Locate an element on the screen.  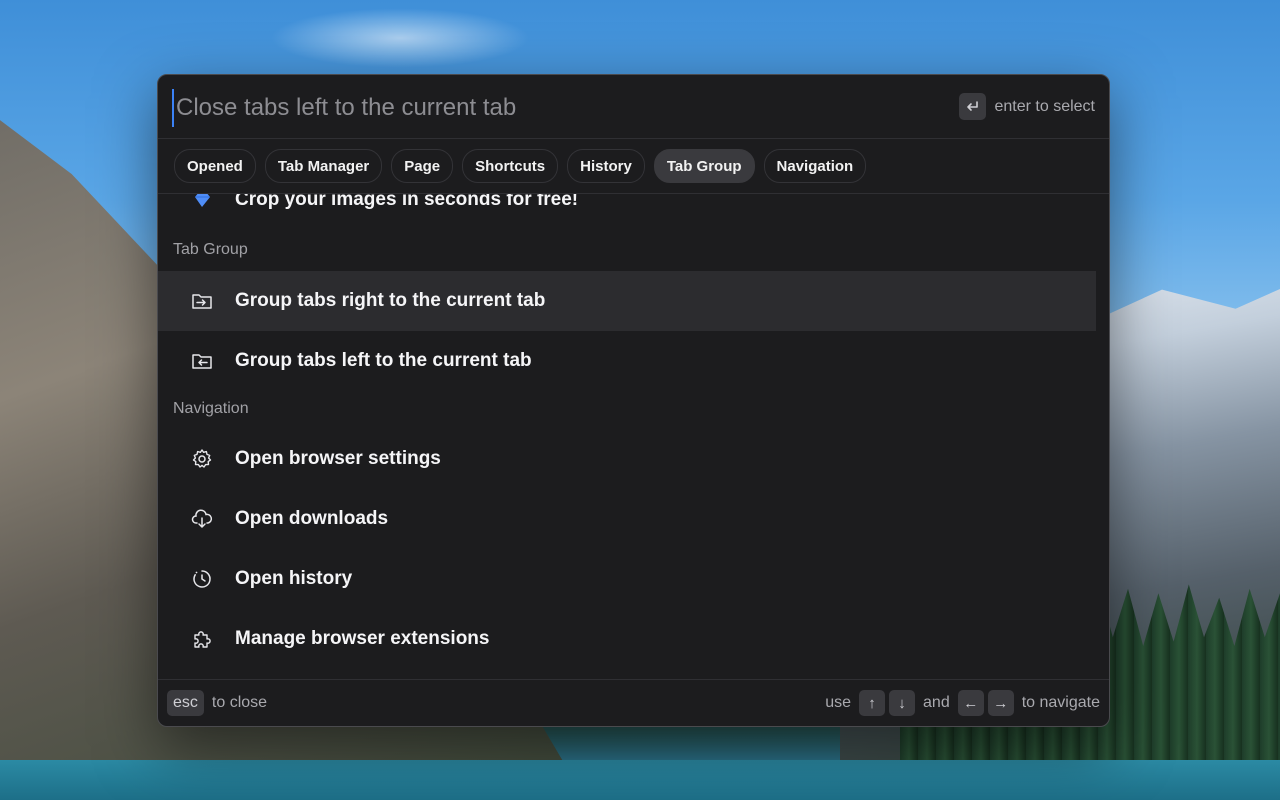
wallpaper-cloud is located at coordinates (400, 38).